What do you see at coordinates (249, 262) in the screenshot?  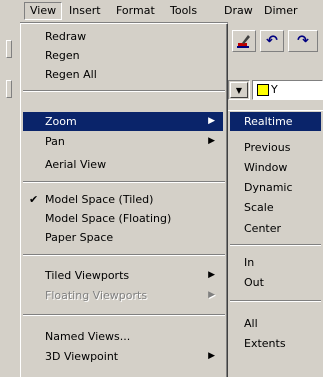 I see `menu-item-label: In` at bounding box center [249, 262].